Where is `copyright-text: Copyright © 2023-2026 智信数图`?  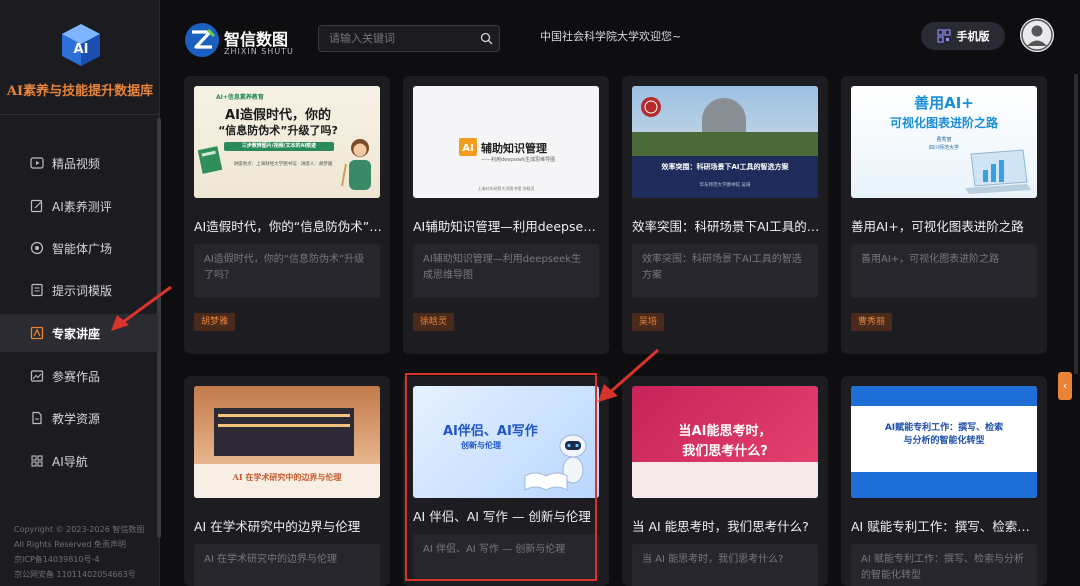 copyright-text: Copyright © 2023-2026 智信数图 is located at coordinates (79, 529).